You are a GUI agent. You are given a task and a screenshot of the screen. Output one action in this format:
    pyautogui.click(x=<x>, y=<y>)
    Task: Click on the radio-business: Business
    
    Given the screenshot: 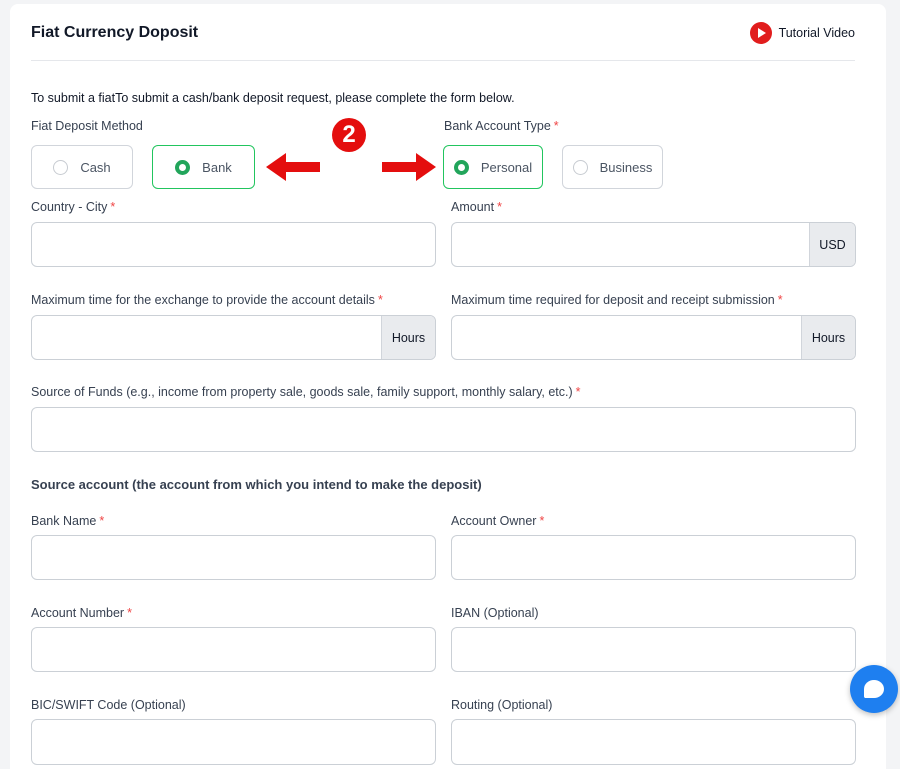 What is the action you would take?
    pyautogui.click(x=612, y=167)
    